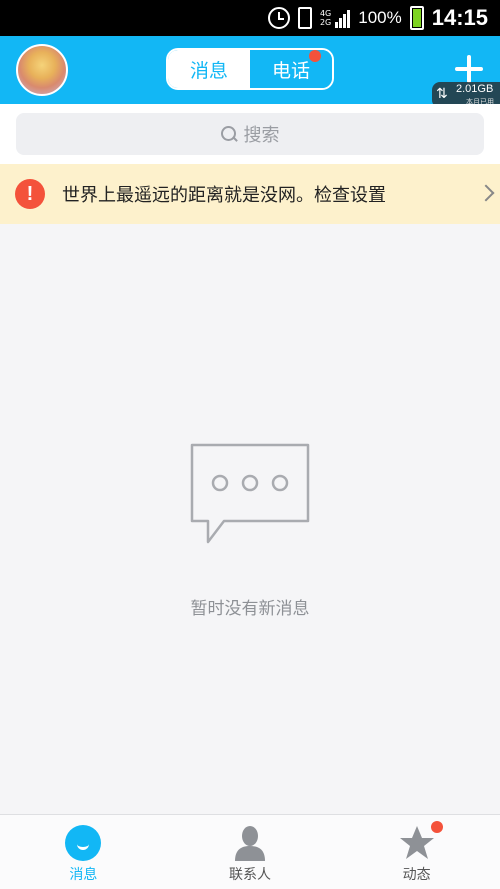 The image size is (500, 889). Describe the element at coordinates (325, 13) in the screenshot. I see `network-4g-label: 4G` at that location.